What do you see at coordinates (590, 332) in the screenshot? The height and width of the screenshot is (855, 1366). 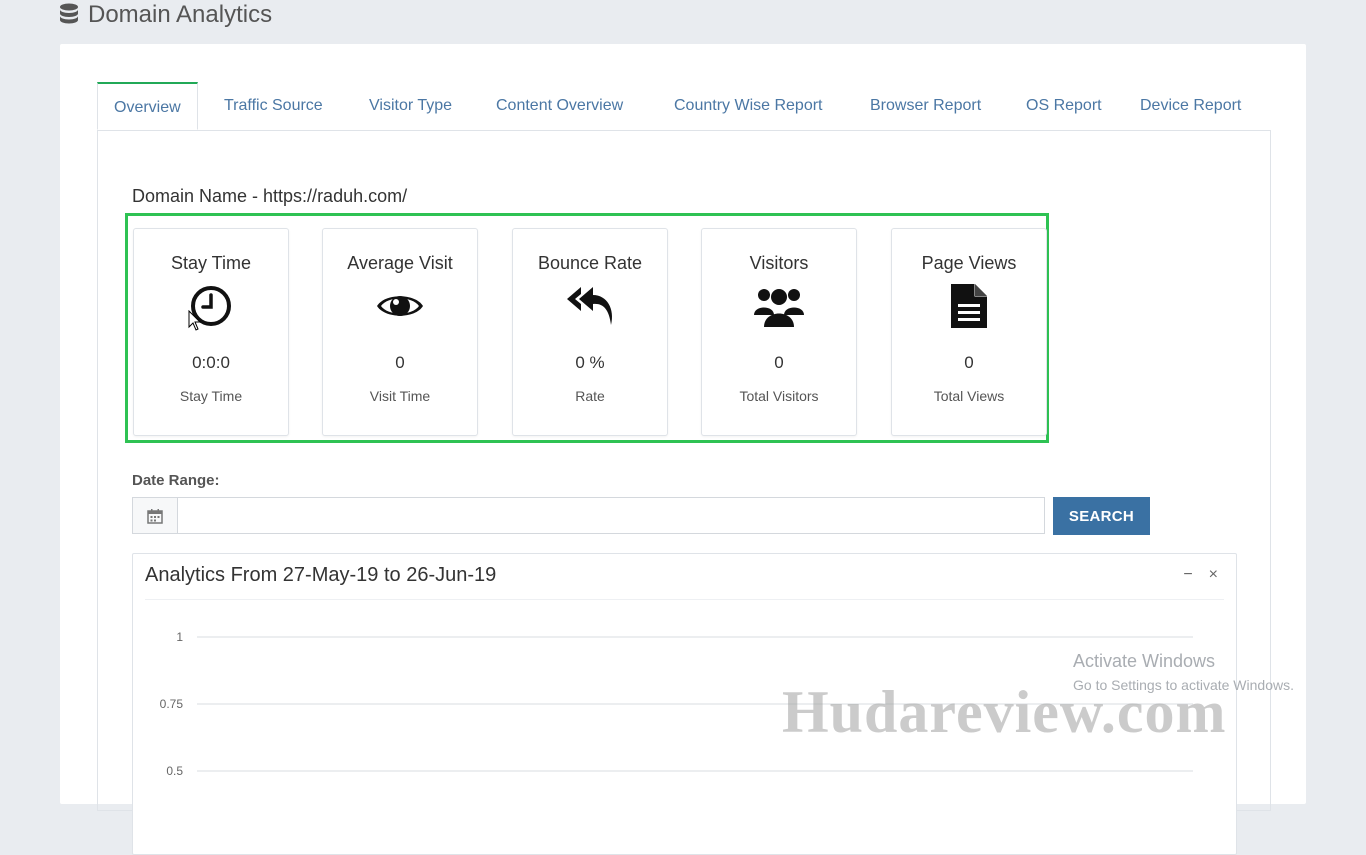 I see `stat-card-bounce-rate: Bounce Rate 0 % Rate` at bounding box center [590, 332].